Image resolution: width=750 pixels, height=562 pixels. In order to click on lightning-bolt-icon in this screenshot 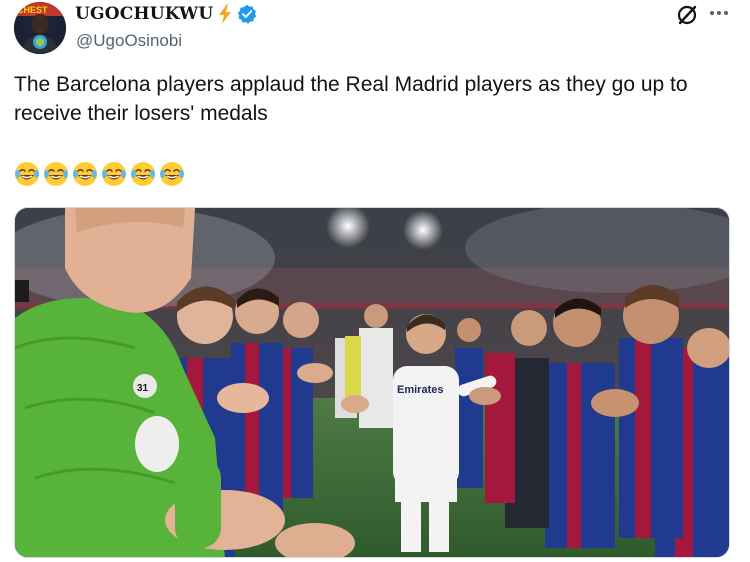, I will do `click(225, 14)`.